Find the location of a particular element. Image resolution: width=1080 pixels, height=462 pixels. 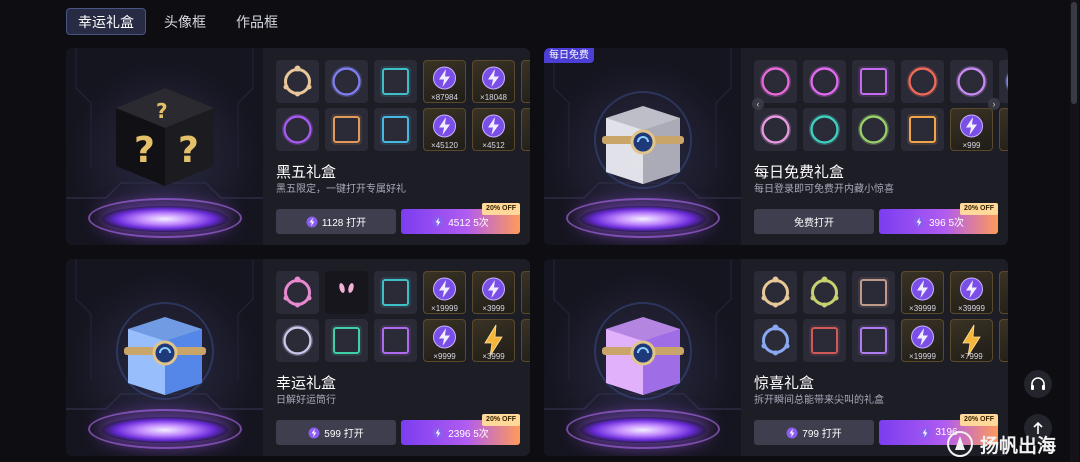

open-once-button: 799 打开 is located at coordinates (814, 432).